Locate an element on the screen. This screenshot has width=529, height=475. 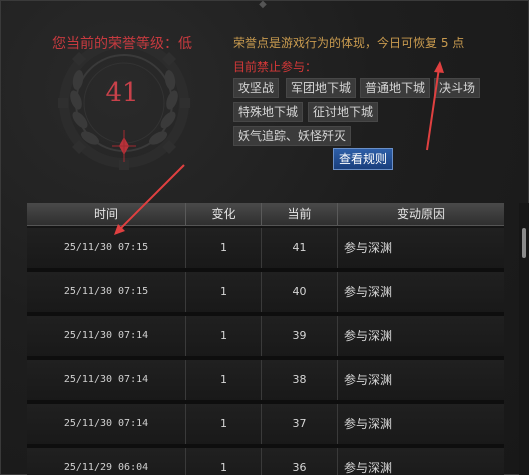
table-row: 25/11/30 07:14 1 37 参与深渊 is located at coordinates (265, 424).